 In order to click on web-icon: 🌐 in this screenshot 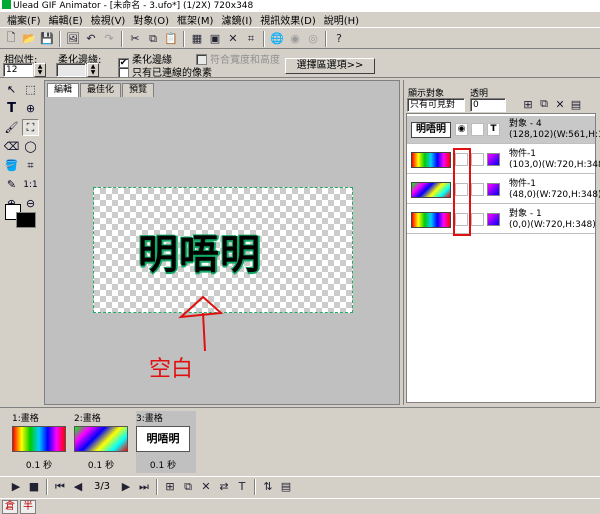, I will do `click(277, 39)`.